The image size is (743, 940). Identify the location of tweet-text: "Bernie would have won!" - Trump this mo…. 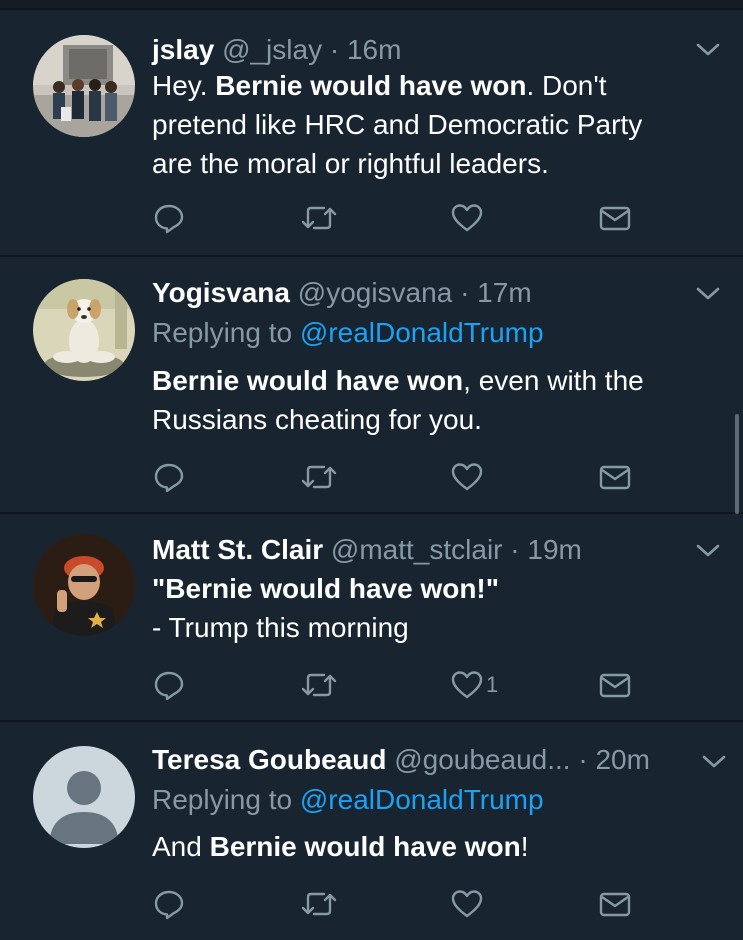
(437, 608).